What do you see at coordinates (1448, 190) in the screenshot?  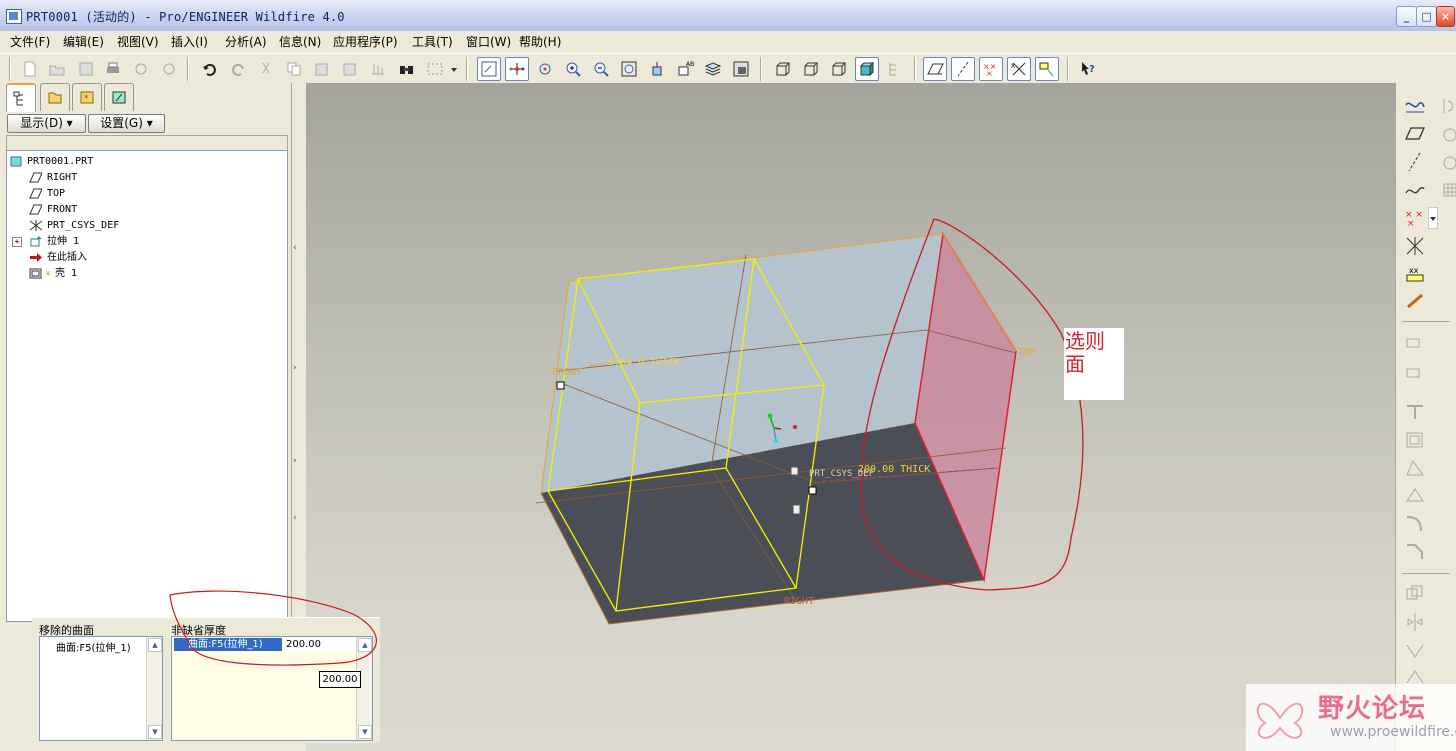 I see `pattern-icon-col2` at bounding box center [1448, 190].